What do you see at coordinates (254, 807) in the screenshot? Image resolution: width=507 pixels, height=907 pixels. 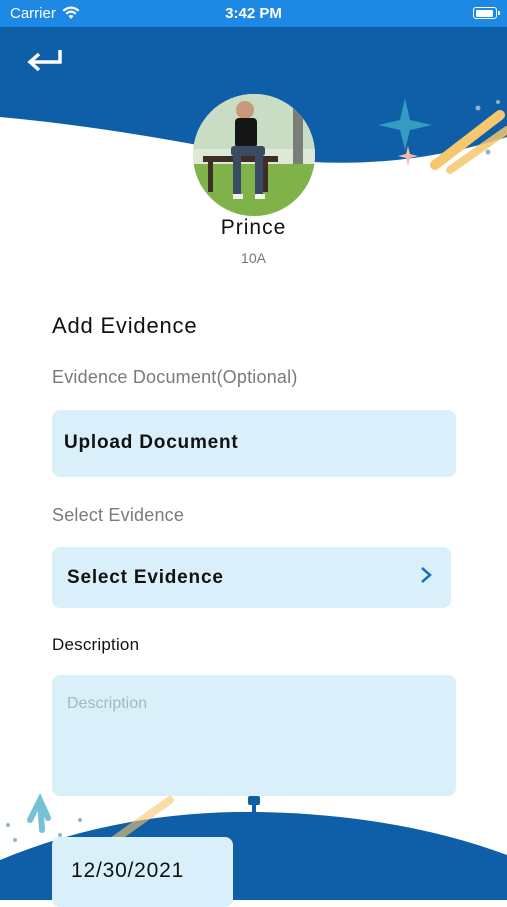 I see `connector-pin` at bounding box center [254, 807].